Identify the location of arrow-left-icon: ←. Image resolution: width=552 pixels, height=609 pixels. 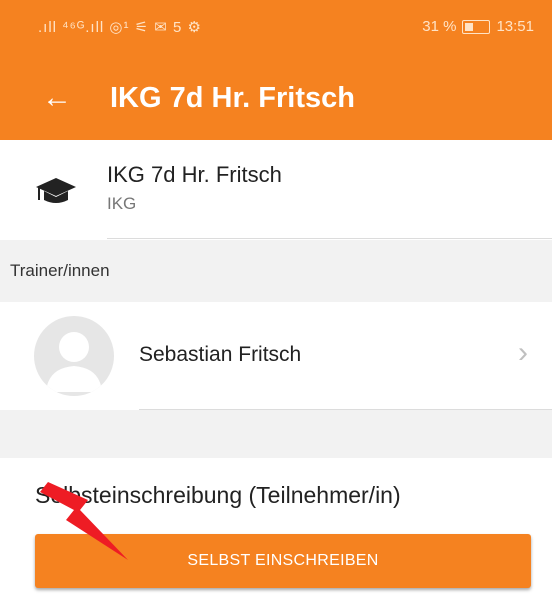
(57, 98).